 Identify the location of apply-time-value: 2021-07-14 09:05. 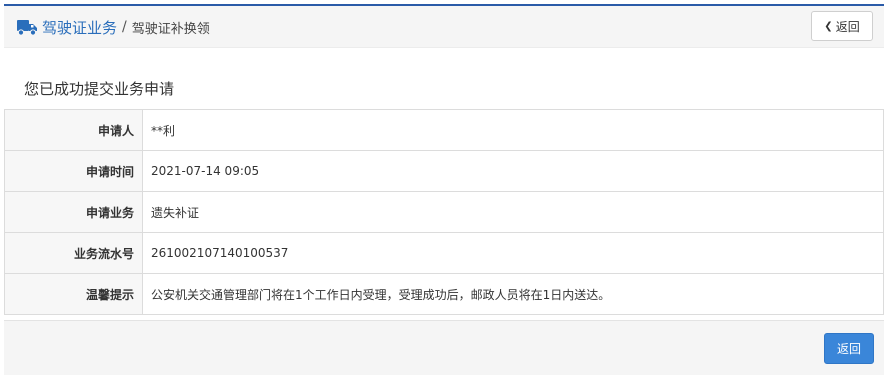
(513, 171).